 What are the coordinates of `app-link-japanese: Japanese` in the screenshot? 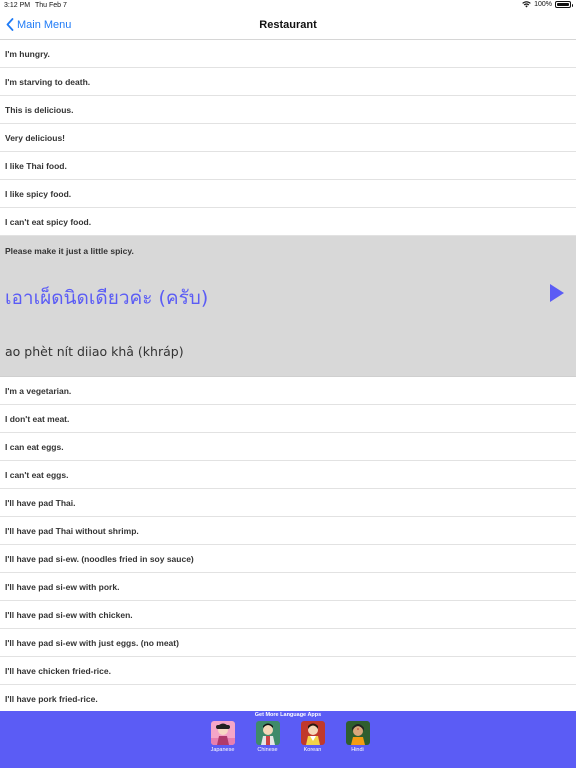 It's located at (222, 737).